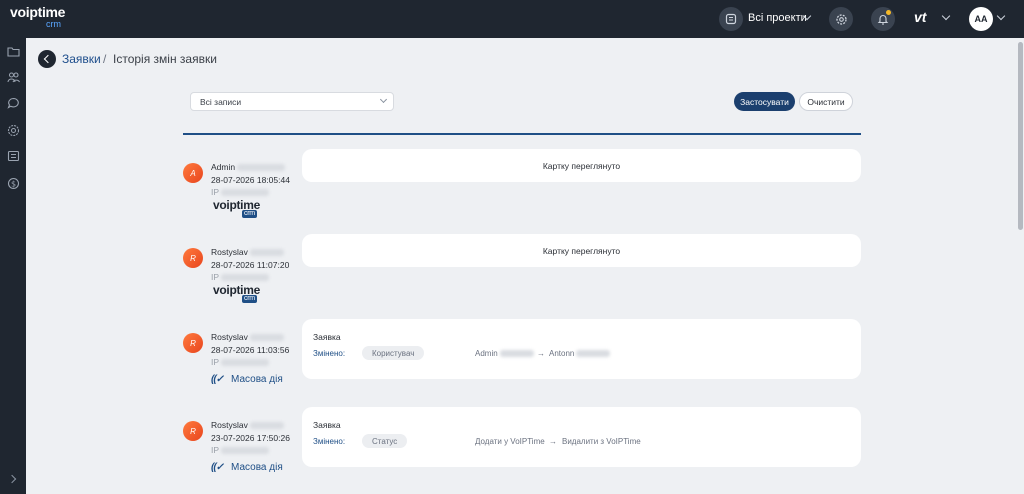  I want to click on notification-badge, so click(888, 12).